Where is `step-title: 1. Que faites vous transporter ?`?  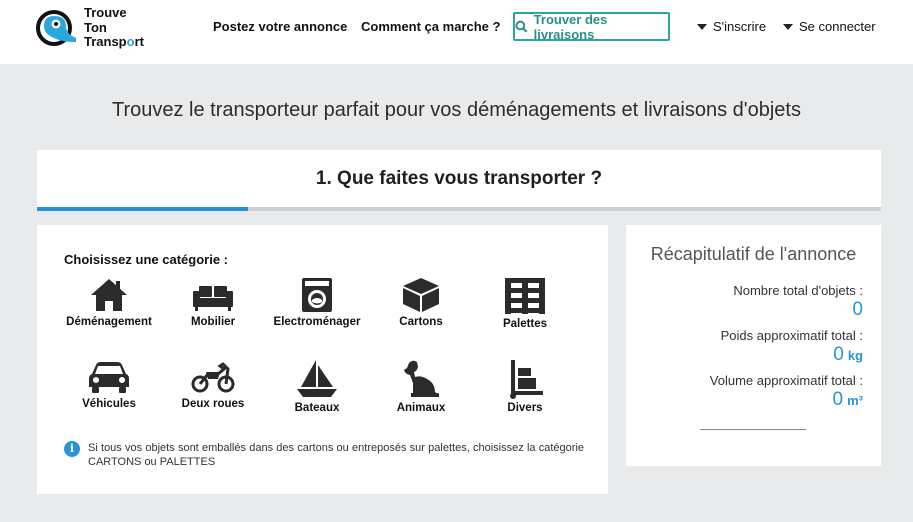 step-title: 1. Que faites vous transporter ? is located at coordinates (459, 178).